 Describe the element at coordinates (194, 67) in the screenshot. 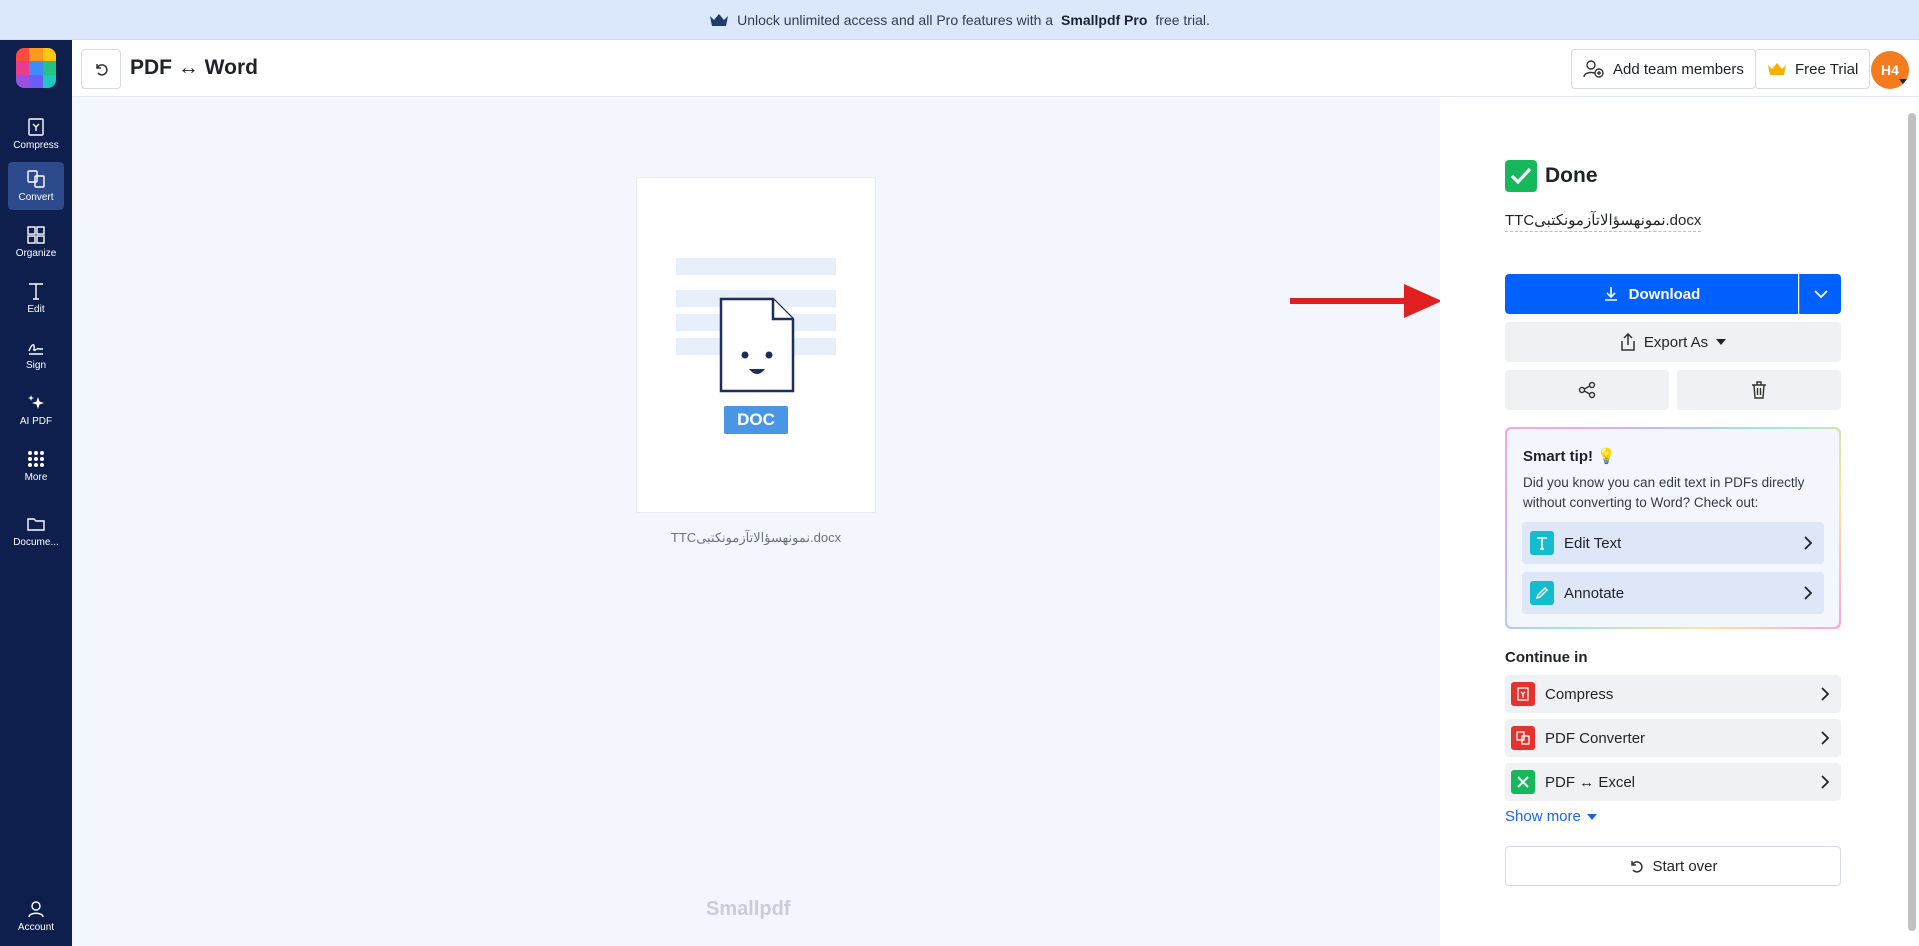

I see `page-title: PDF ↔ Word` at that location.